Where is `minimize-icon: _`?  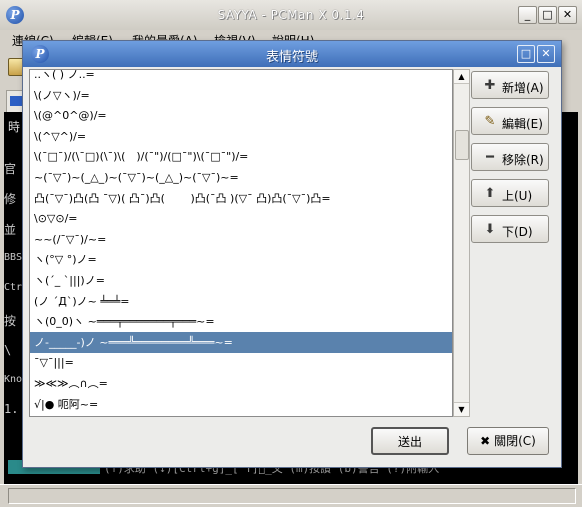 minimize-icon: _ is located at coordinates (527, 15).